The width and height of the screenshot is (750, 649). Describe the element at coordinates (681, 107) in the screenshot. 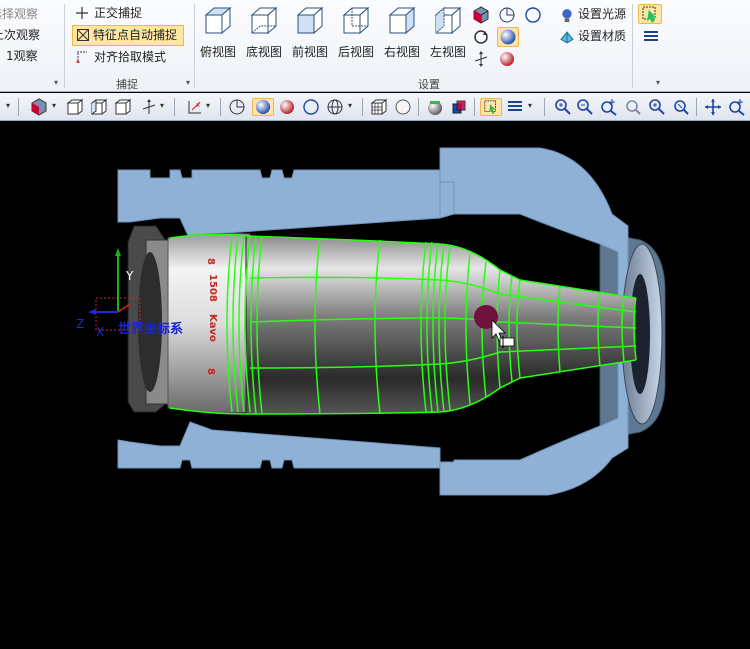

I see `zoom-extents-icon` at that location.